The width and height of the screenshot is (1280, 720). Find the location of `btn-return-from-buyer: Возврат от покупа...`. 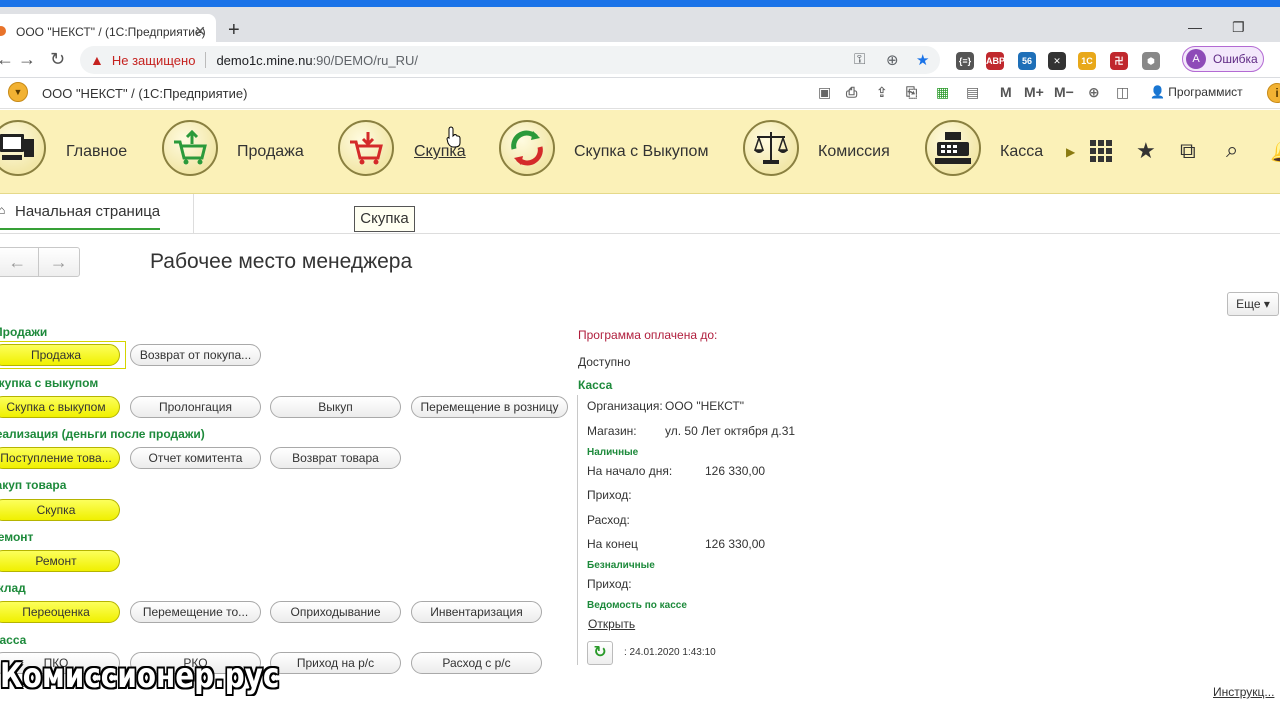

btn-return-from-buyer: Возврат от покупа... is located at coordinates (195, 355).